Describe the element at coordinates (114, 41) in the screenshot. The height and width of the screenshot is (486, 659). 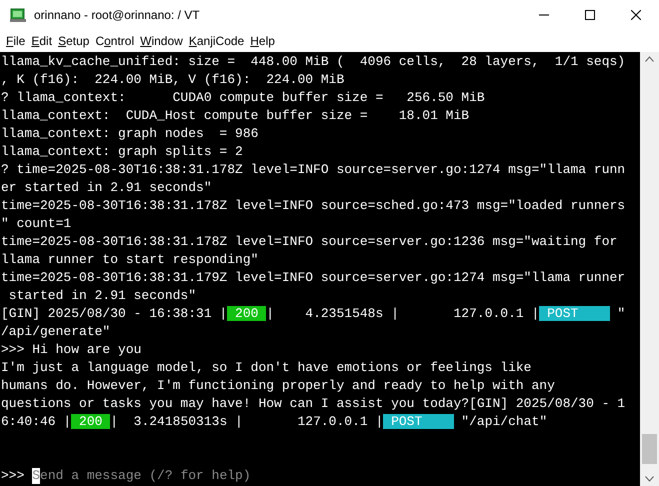
I see `menu-item: Control` at that location.